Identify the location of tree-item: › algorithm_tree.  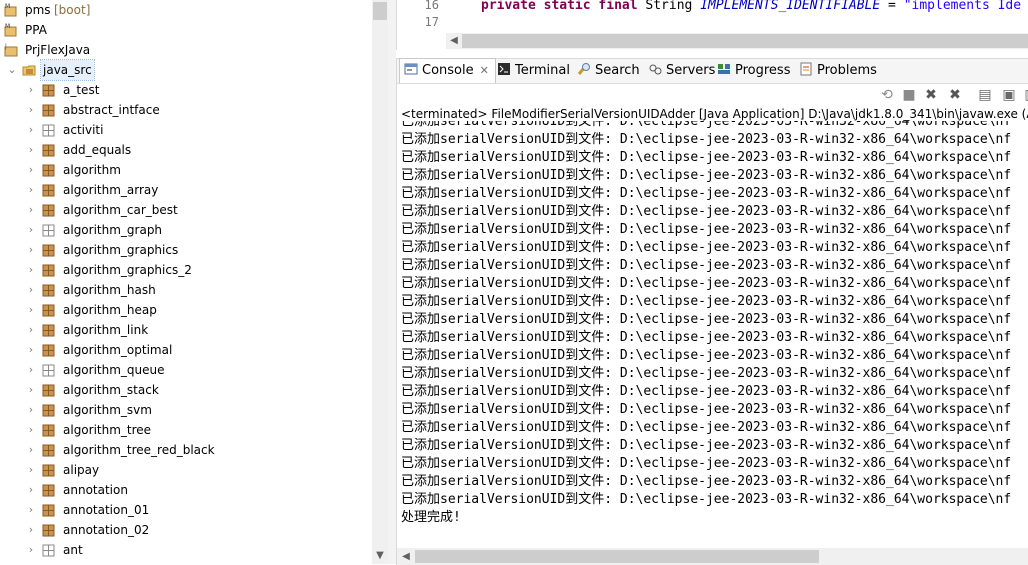
(185, 430).